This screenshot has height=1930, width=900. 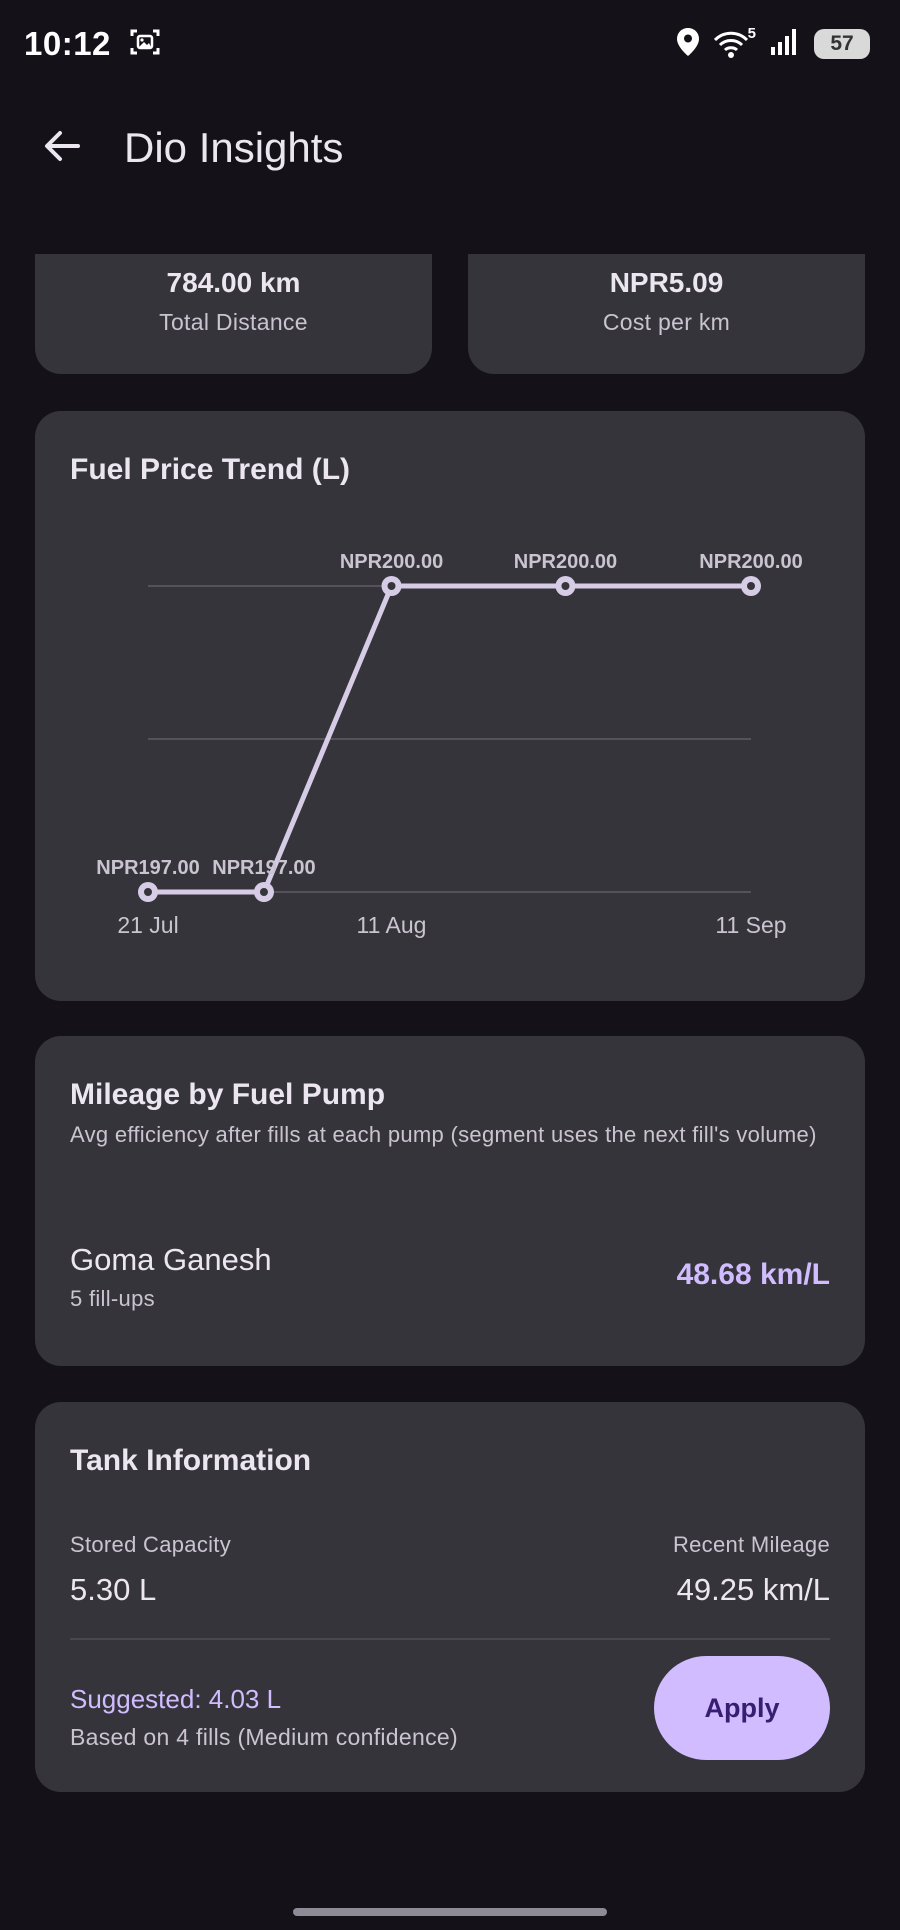 I want to click on x-tick-label: 11 Aug, so click(x=392, y=925).